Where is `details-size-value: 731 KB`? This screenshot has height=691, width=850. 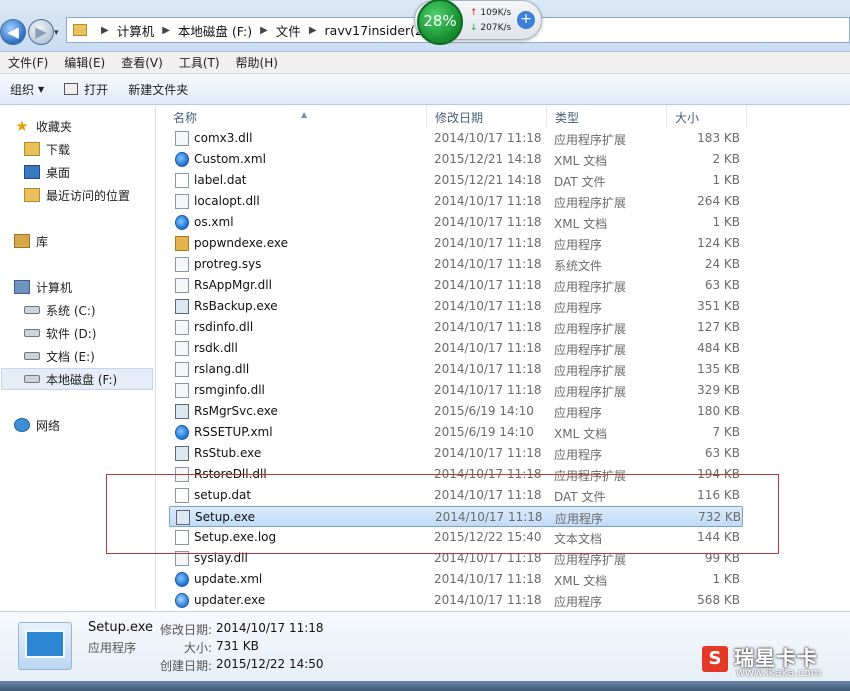
details-size-value: 731 KB is located at coordinates (237, 646).